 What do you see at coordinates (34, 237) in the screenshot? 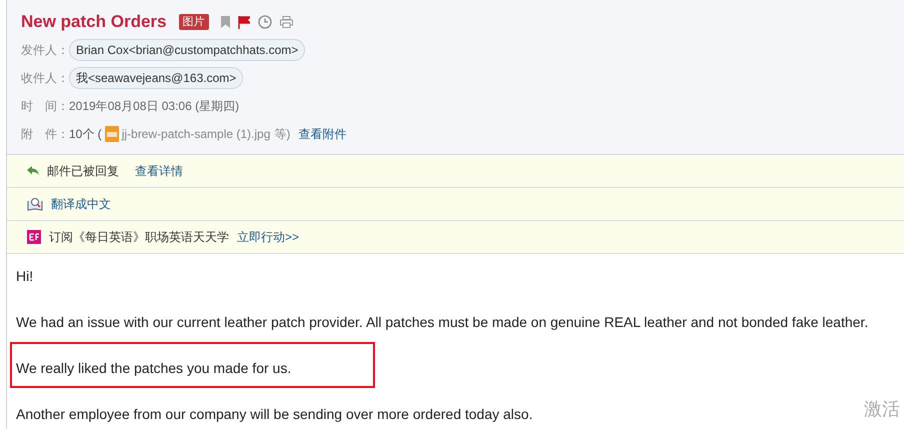
I see `ef-logo-icon` at bounding box center [34, 237].